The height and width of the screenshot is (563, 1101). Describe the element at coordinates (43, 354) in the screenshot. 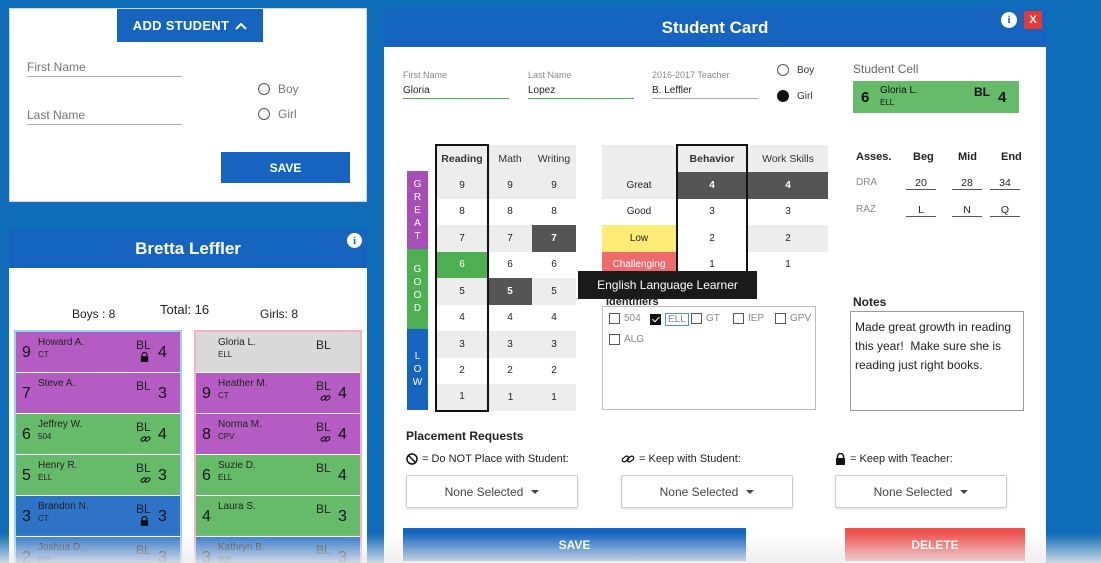

I see `student-id: CT` at that location.